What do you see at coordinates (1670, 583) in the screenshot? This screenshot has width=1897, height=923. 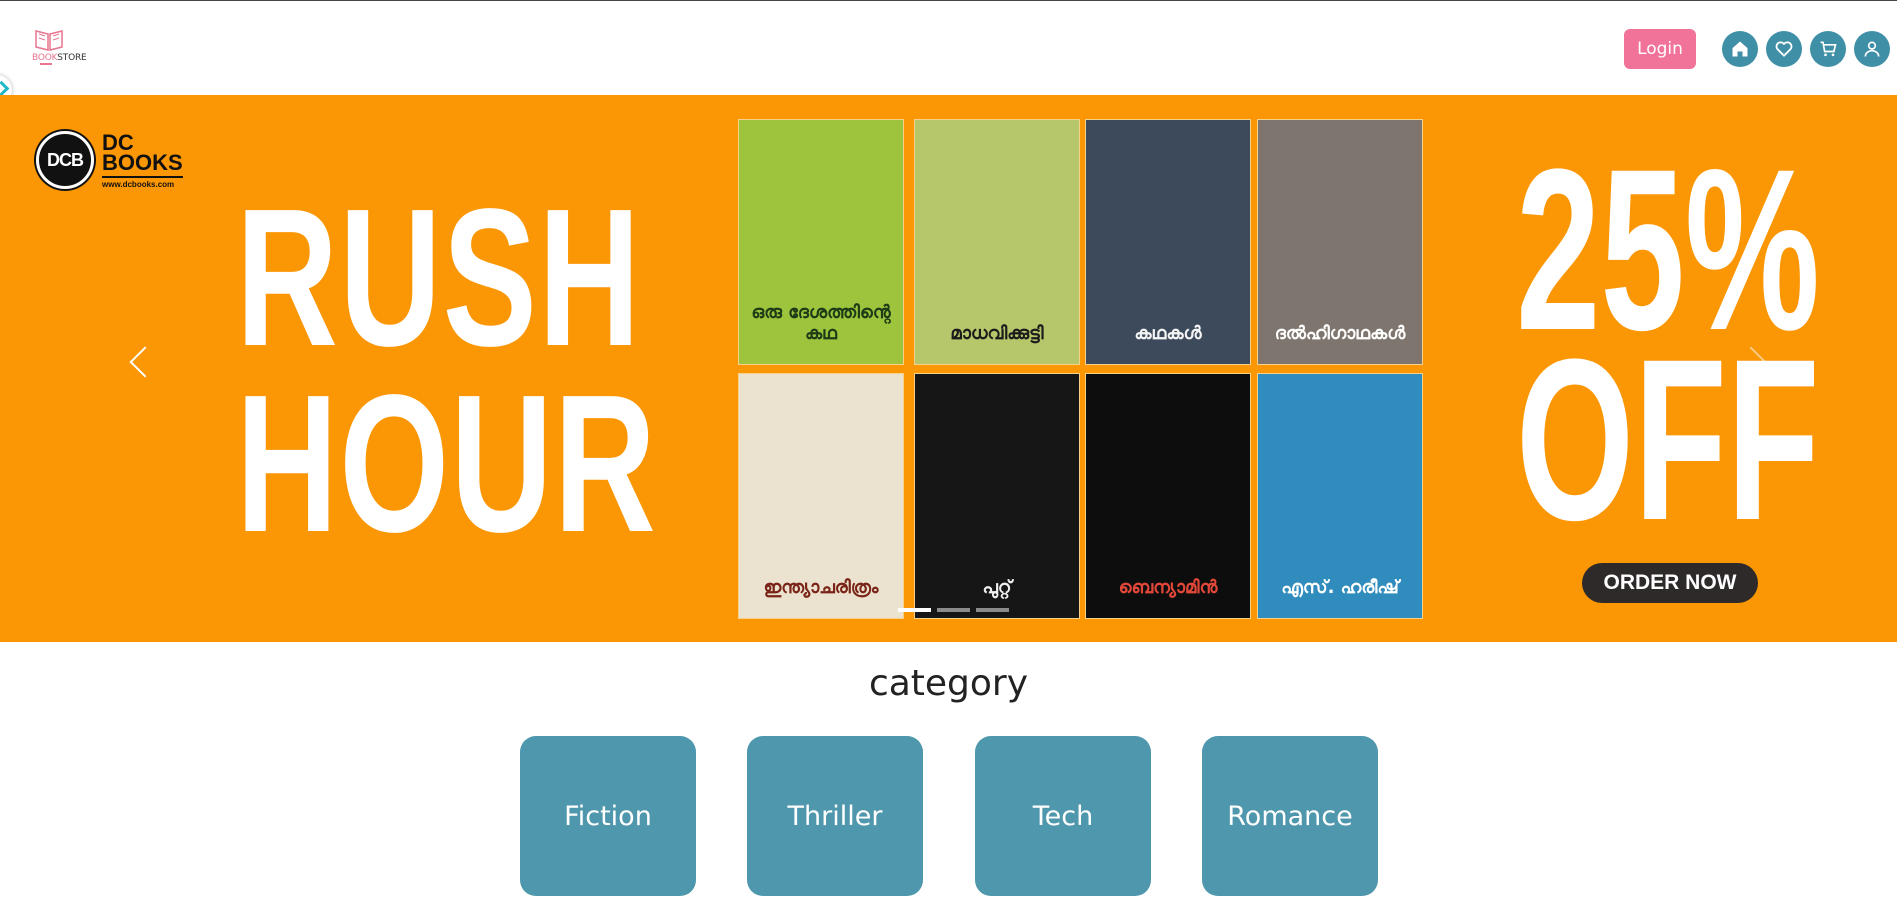 I see `order-now-button: ORDER NOW` at bounding box center [1670, 583].